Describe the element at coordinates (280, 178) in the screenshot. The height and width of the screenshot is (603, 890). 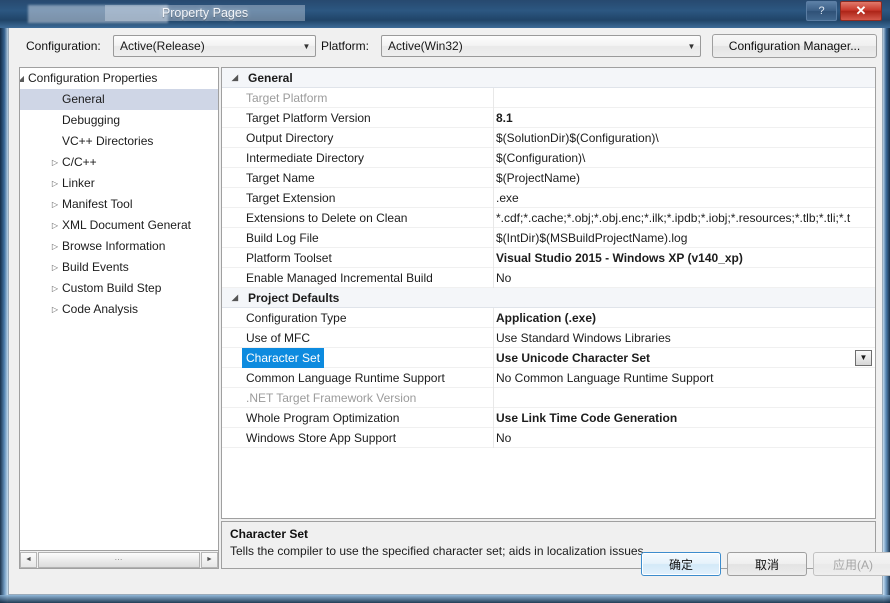
I see `property-name: Target Name` at that location.